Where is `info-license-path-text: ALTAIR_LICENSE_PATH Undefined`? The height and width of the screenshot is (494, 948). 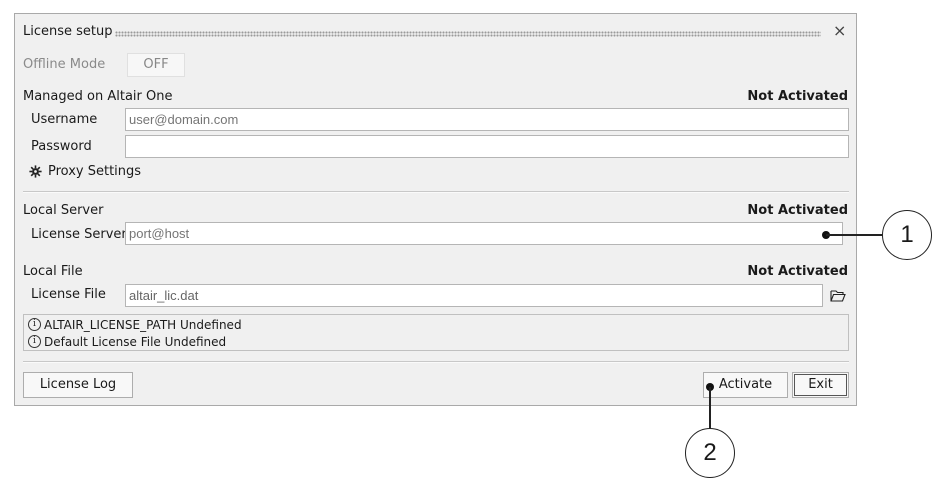 info-license-path-text: ALTAIR_LICENSE_PATH Undefined is located at coordinates (143, 324).